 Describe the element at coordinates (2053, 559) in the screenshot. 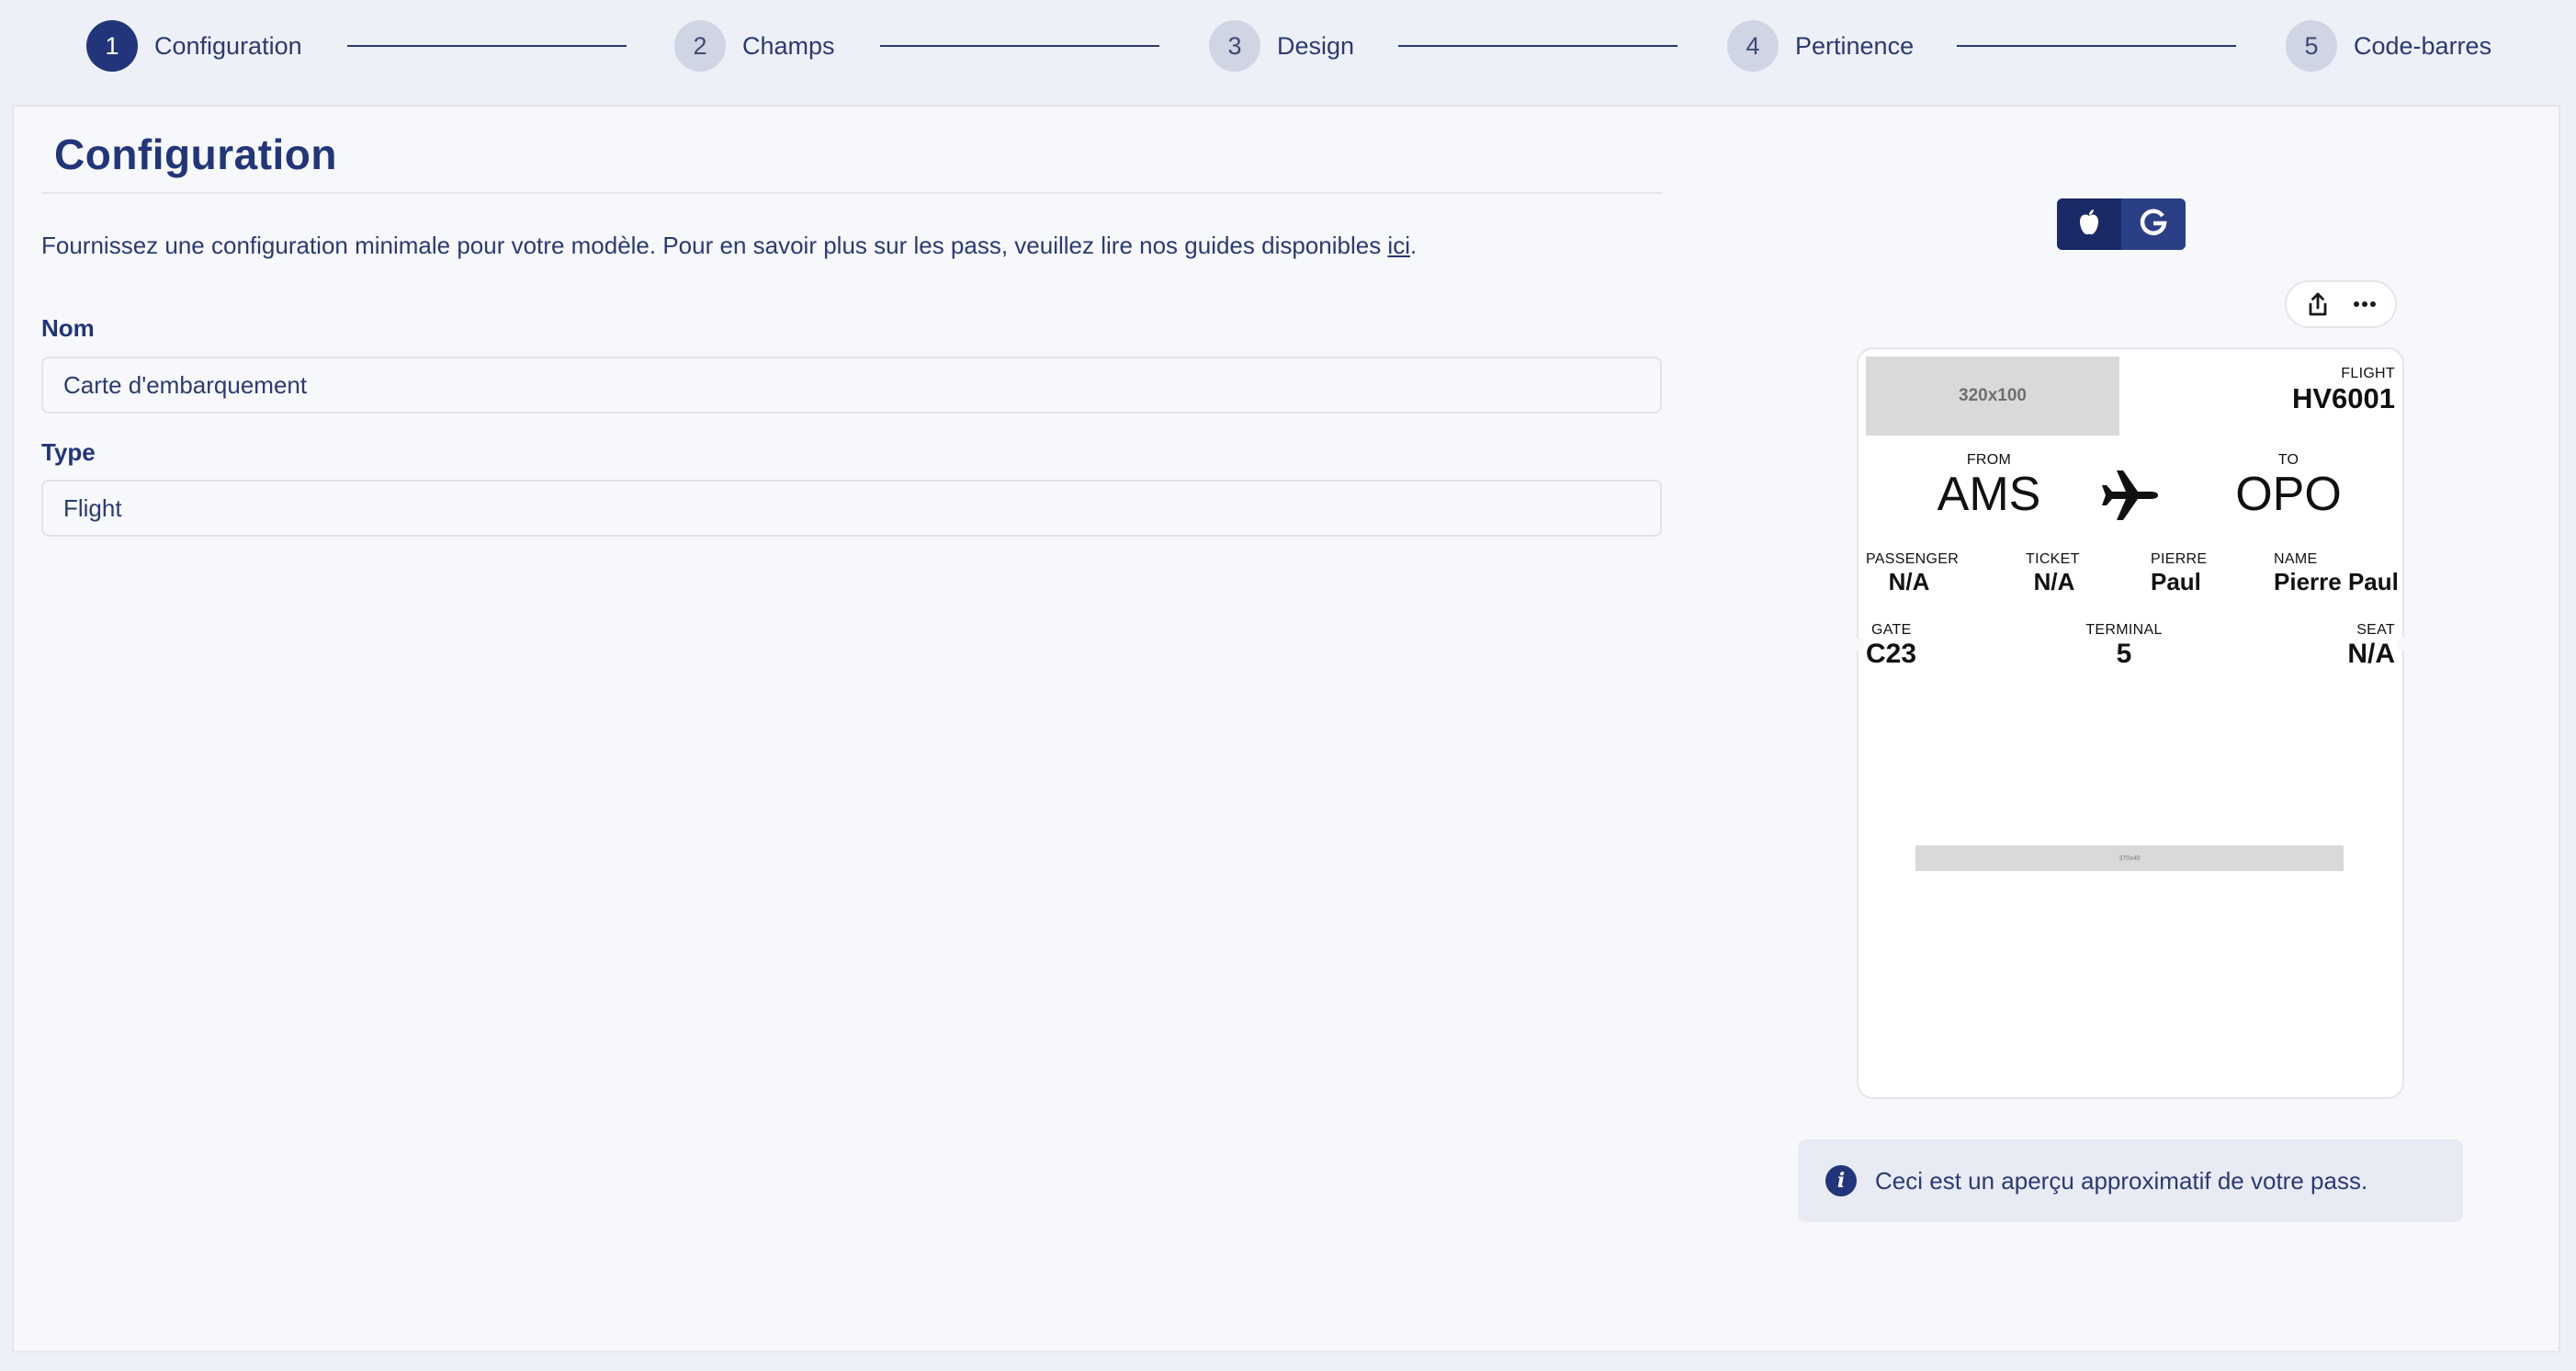

I see `ticket-label: TICKET` at that location.